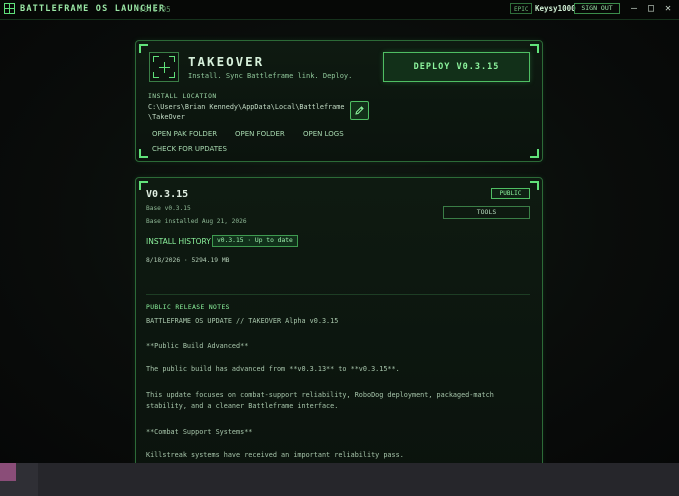  Describe the element at coordinates (199, 432) in the screenshot. I see `release-note-line: **Combat Support Systems**` at that location.